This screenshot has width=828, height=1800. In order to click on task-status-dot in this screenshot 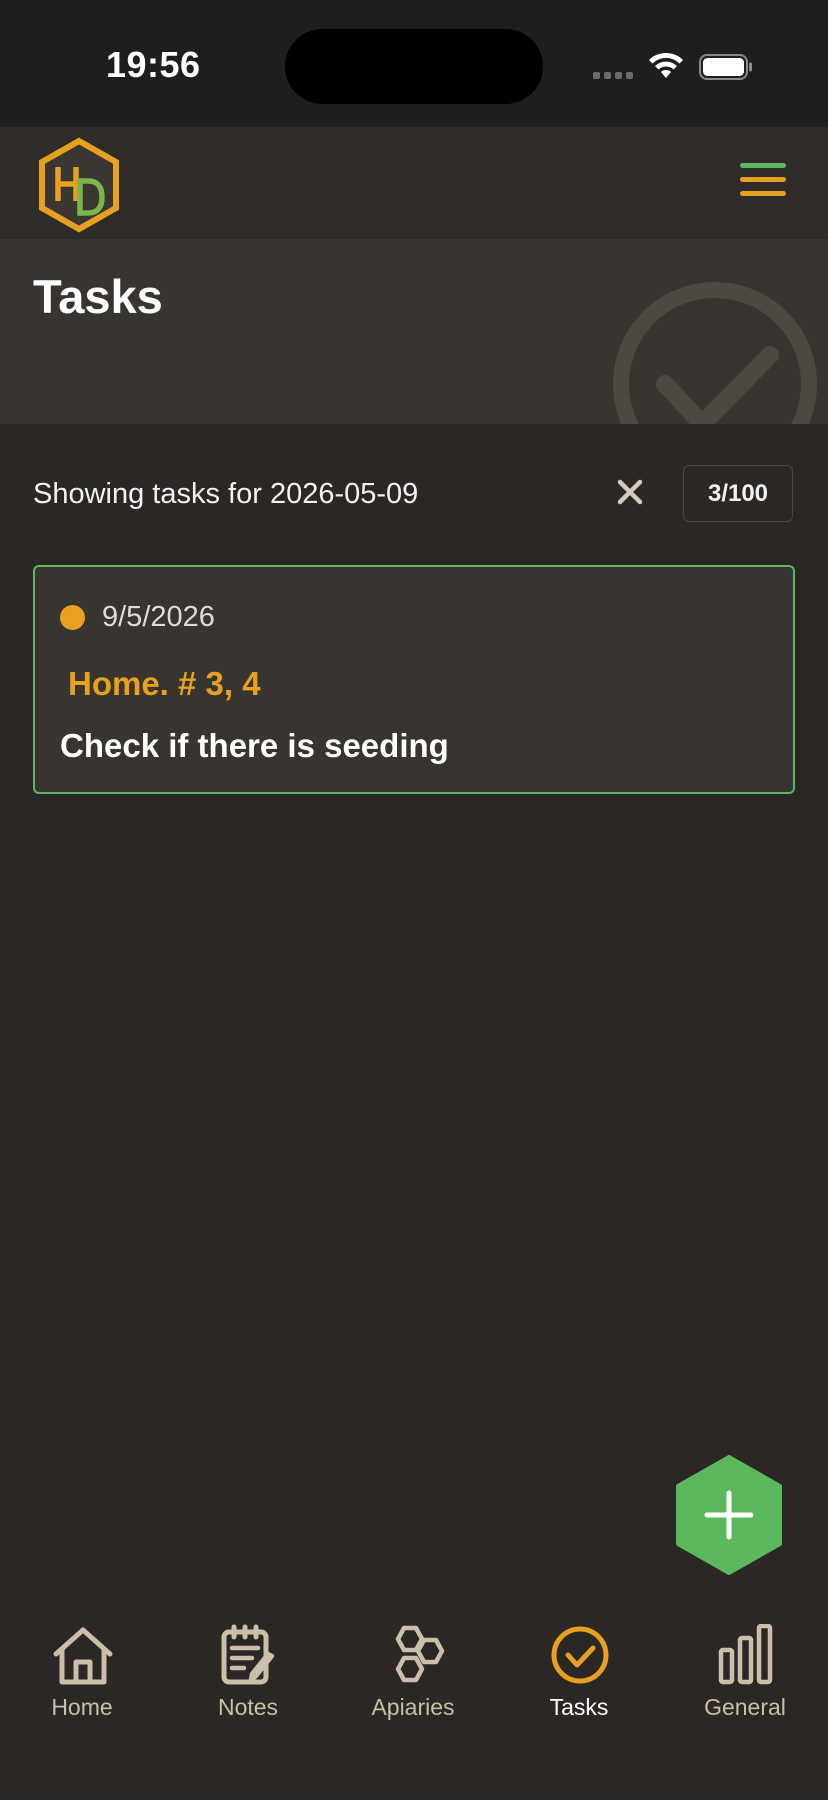, I will do `click(72, 617)`.